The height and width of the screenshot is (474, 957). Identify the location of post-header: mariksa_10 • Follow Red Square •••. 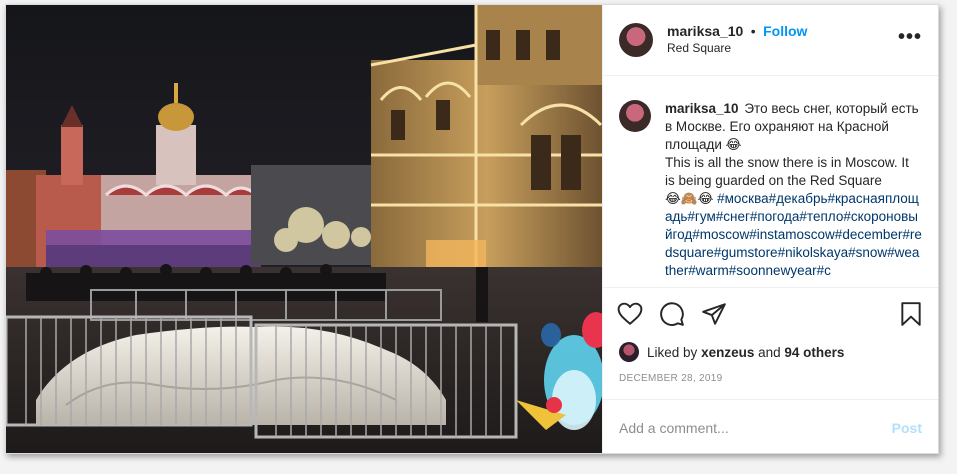
(770, 40).